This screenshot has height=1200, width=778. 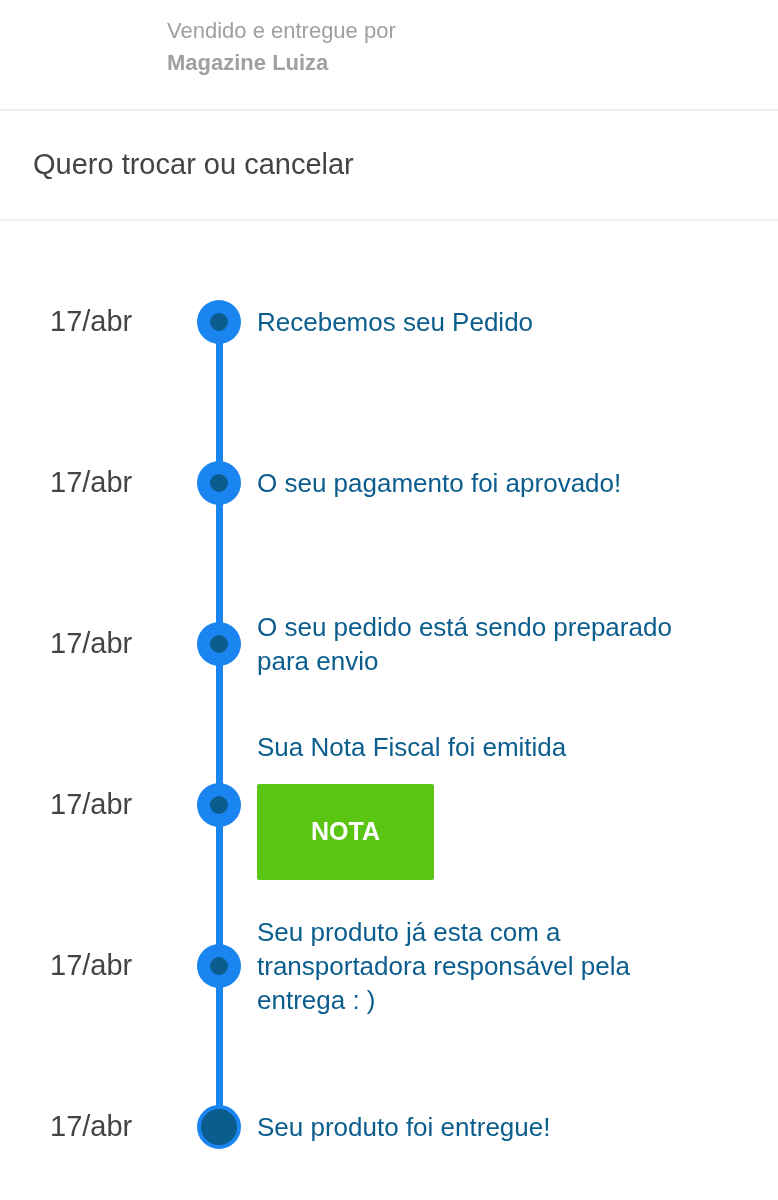 What do you see at coordinates (193, 165) in the screenshot?
I see `exchange-or-cancel-link: Quero trocar ou cancelar` at bounding box center [193, 165].